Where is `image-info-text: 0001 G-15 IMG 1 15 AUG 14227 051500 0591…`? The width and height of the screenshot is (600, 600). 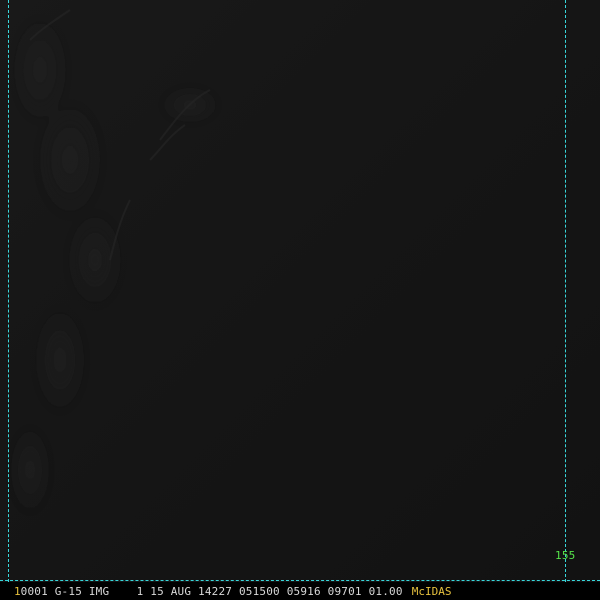 image-info-text: 0001 G-15 IMG 1 15 AUG 14227 051500 0591… is located at coordinates (211, 591).